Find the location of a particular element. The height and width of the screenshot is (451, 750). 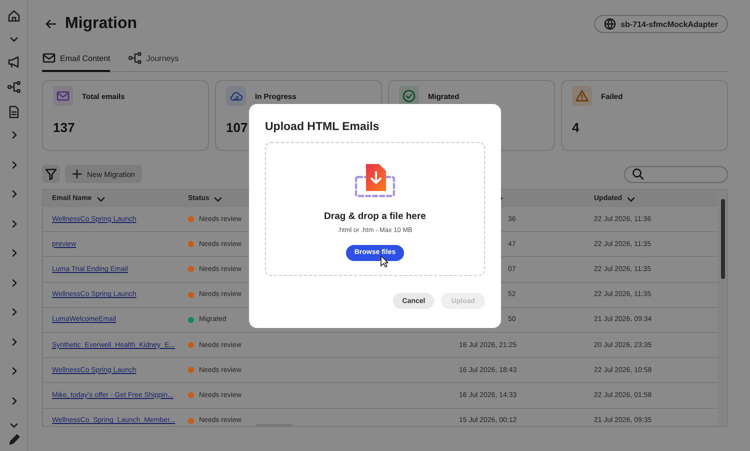

page-title: Migration is located at coordinates (101, 24).